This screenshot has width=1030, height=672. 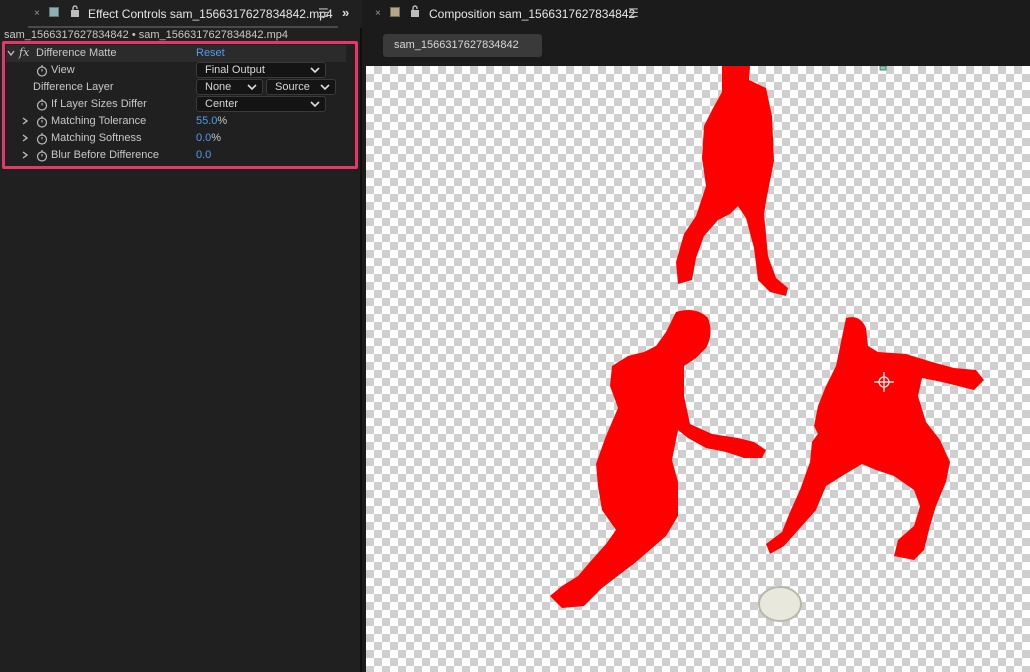 I want to click on silhouette-player-top, so click(x=732, y=181).